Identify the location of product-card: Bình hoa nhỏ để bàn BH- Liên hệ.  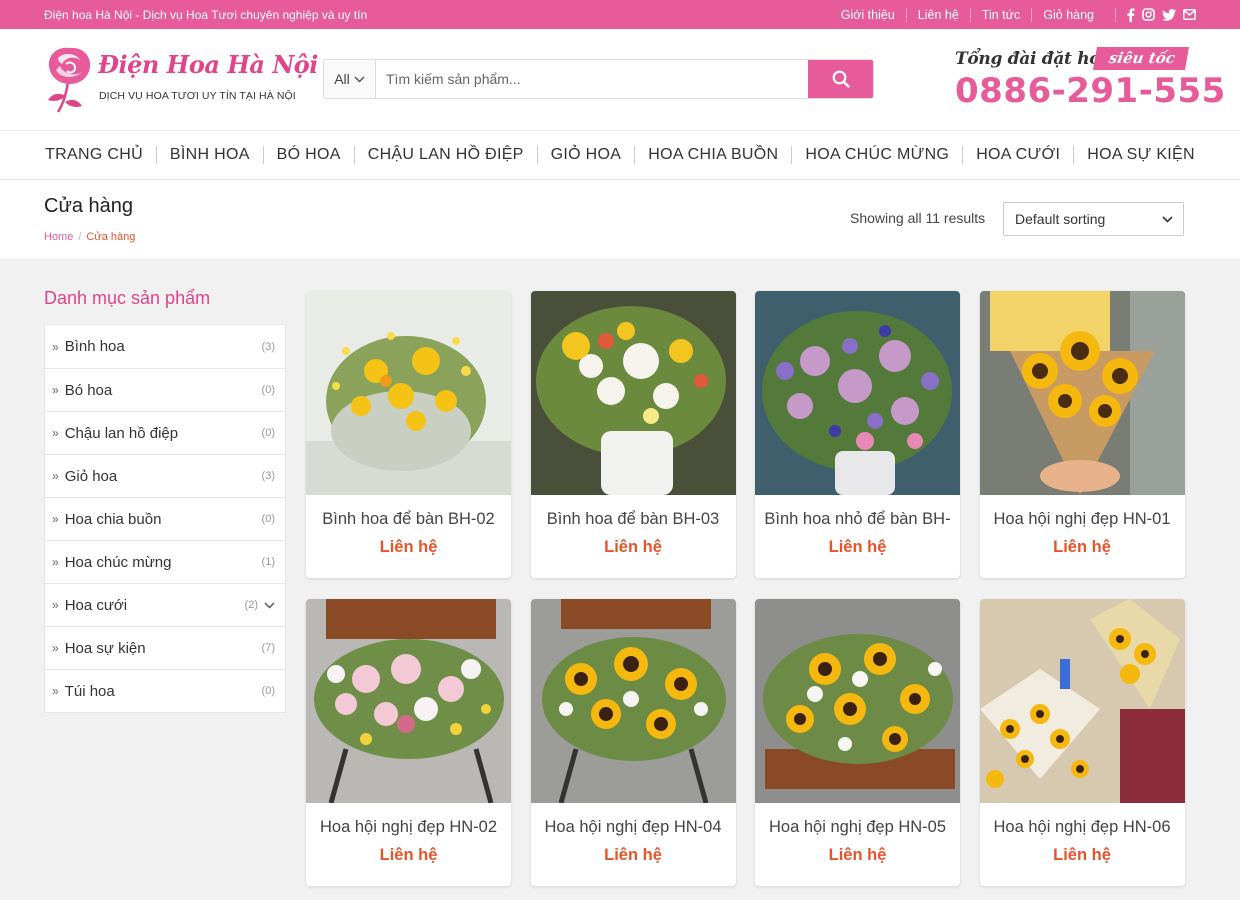
(857, 434).